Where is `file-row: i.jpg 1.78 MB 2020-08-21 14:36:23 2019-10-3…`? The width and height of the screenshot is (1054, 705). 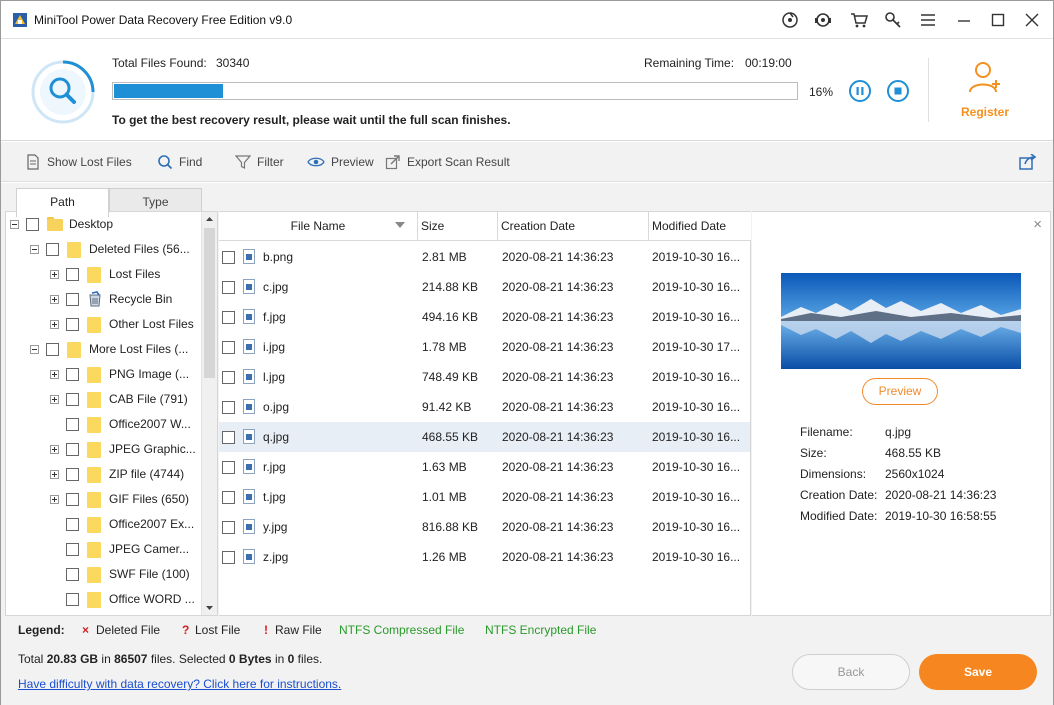 file-row: i.jpg 1.78 MB 2020-08-21 14:36:23 2019-10-3… is located at coordinates (484, 347).